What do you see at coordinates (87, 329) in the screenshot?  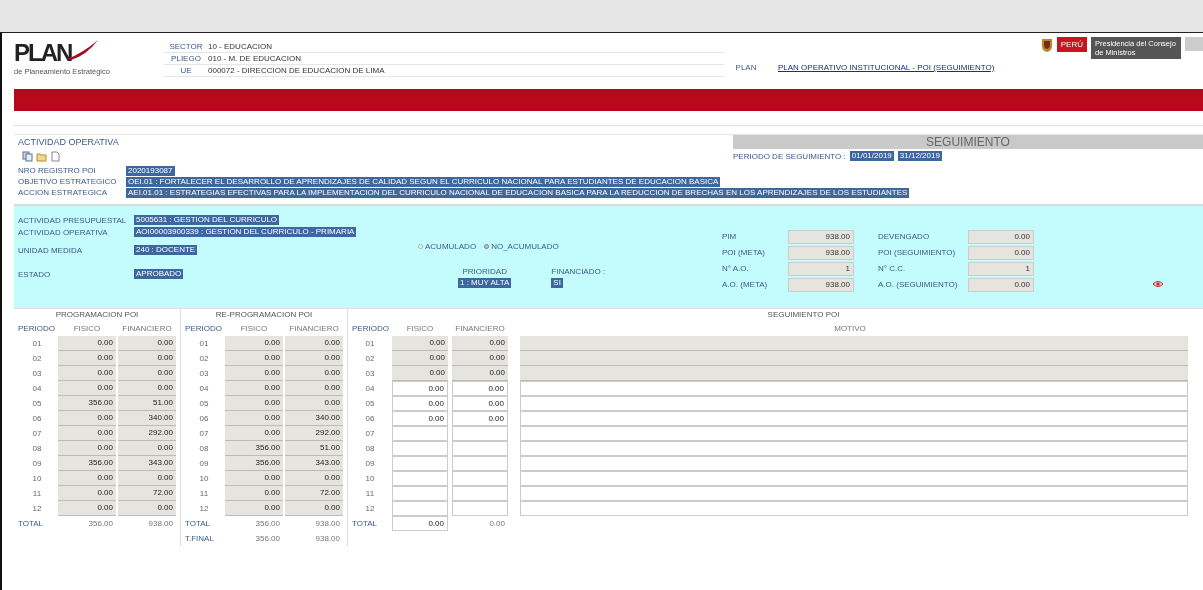 I see `column-header: FISICO` at bounding box center [87, 329].